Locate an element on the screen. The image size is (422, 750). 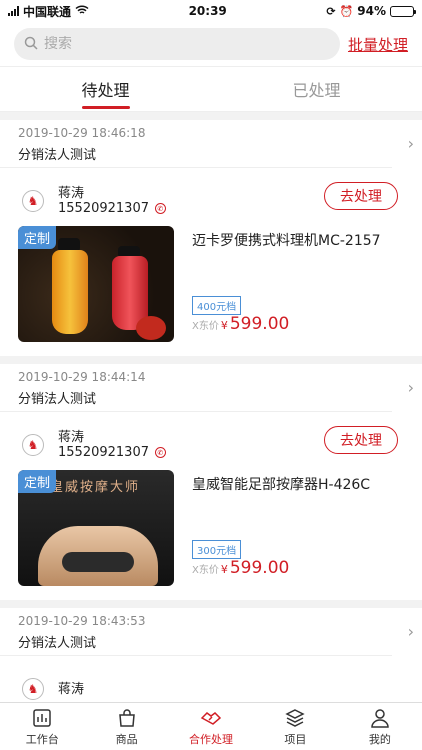
product-name: 迈卡罗便携式料理机MC-2157 is located at coordinates (286, 241).